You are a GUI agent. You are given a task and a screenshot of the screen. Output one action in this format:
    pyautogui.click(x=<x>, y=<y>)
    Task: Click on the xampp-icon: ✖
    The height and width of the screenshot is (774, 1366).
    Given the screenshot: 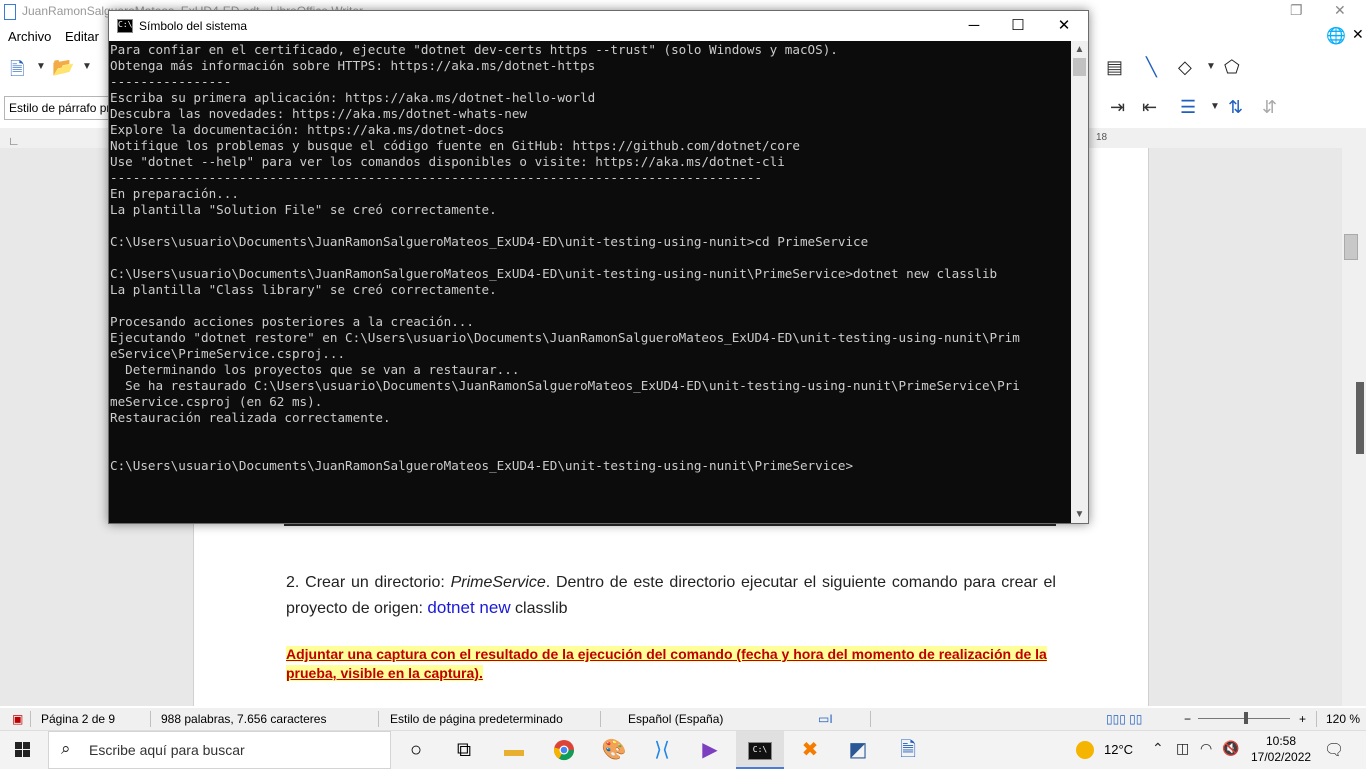 What is the action you would take?
    pyautogui.click(x=810, y=750)
    